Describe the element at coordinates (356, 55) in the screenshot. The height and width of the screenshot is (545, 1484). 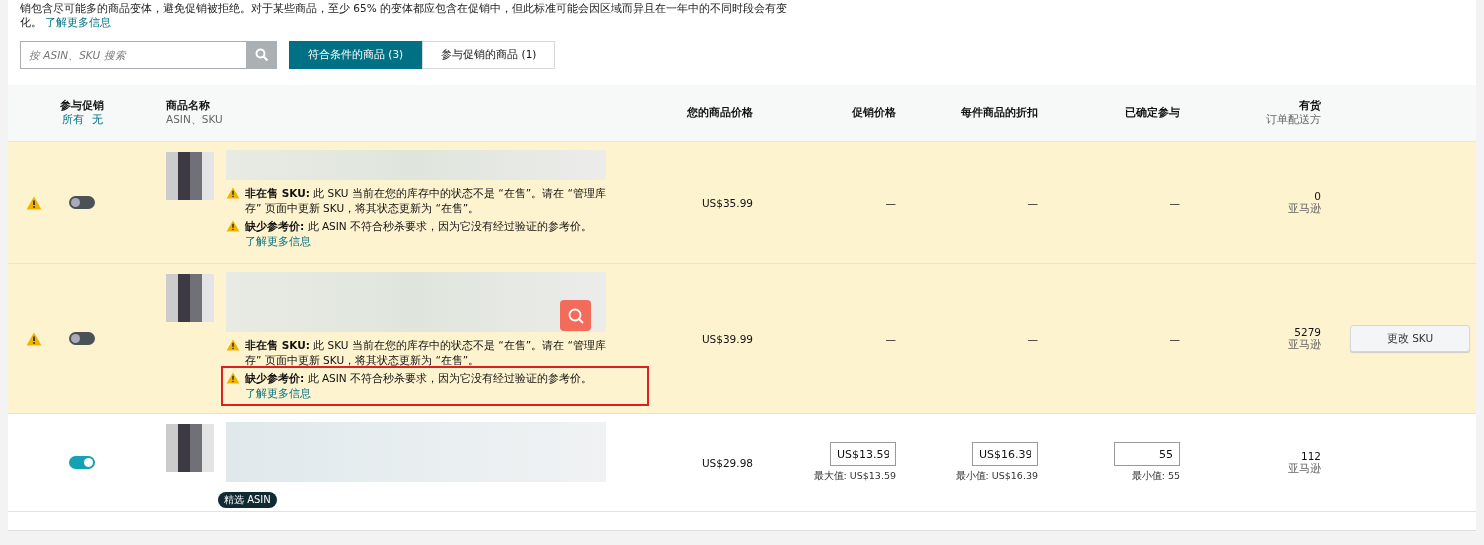
I see `filter-tab: 符合条件的商品 (3)` at that location.